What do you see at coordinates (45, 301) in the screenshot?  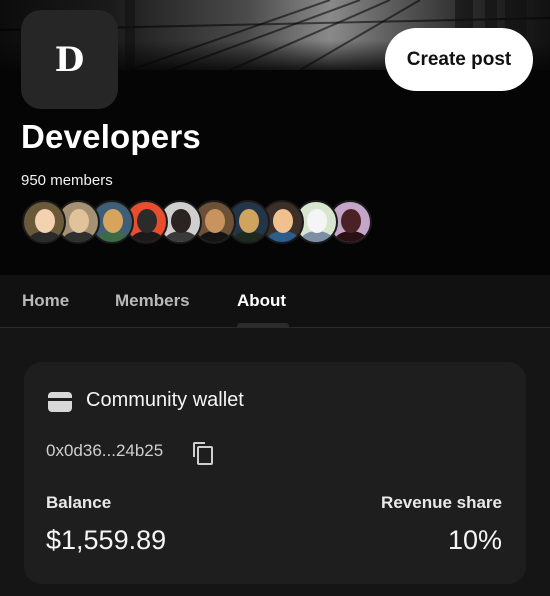 I see `tab-home: Home` at bounding box center [45, 301].